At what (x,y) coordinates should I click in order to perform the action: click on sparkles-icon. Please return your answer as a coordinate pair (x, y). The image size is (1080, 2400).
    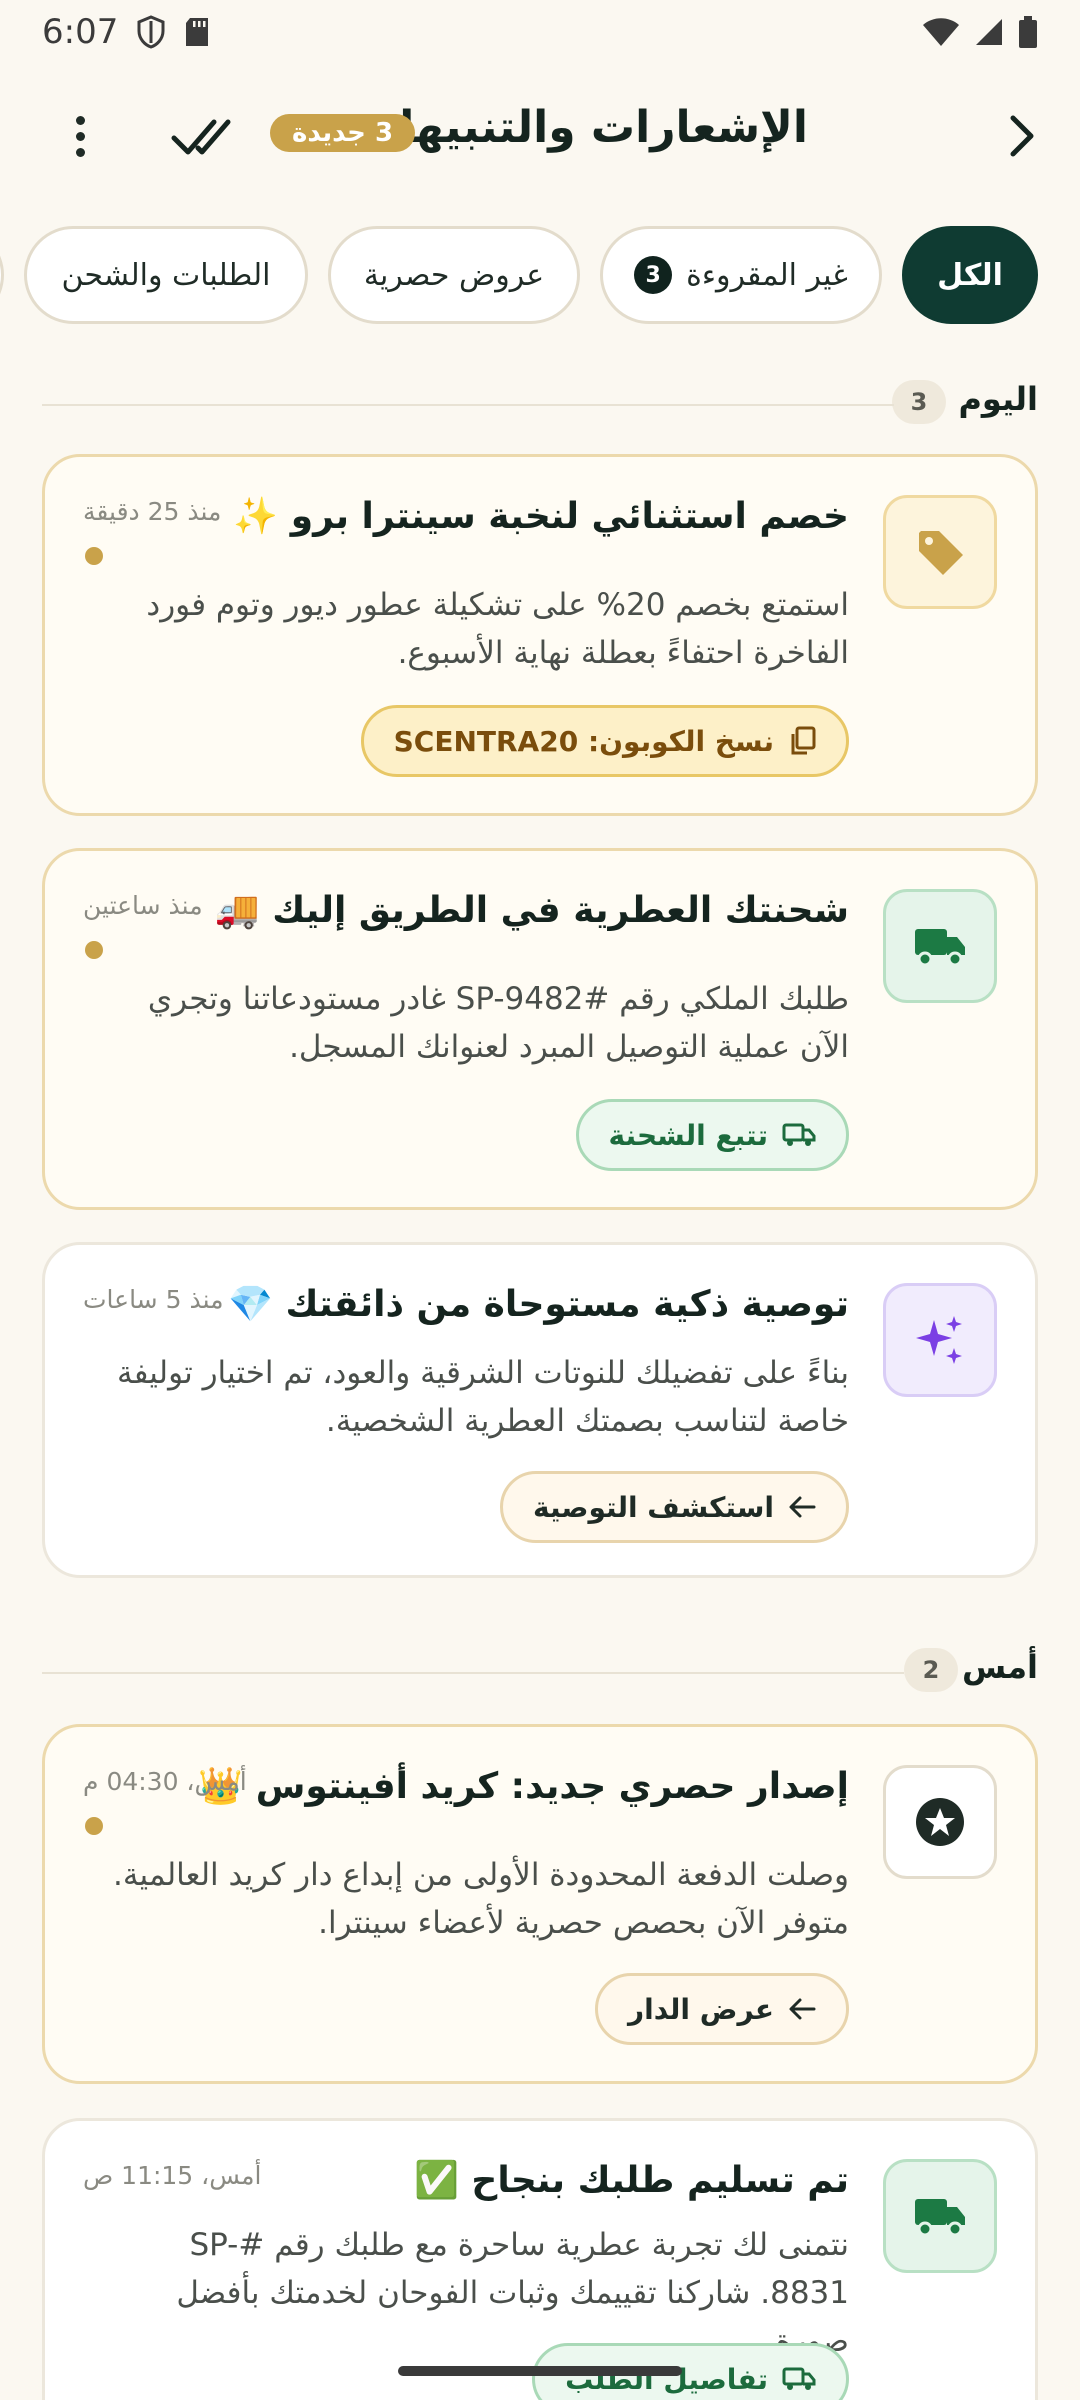
    Looking at the image, I should click on (939, 1340).